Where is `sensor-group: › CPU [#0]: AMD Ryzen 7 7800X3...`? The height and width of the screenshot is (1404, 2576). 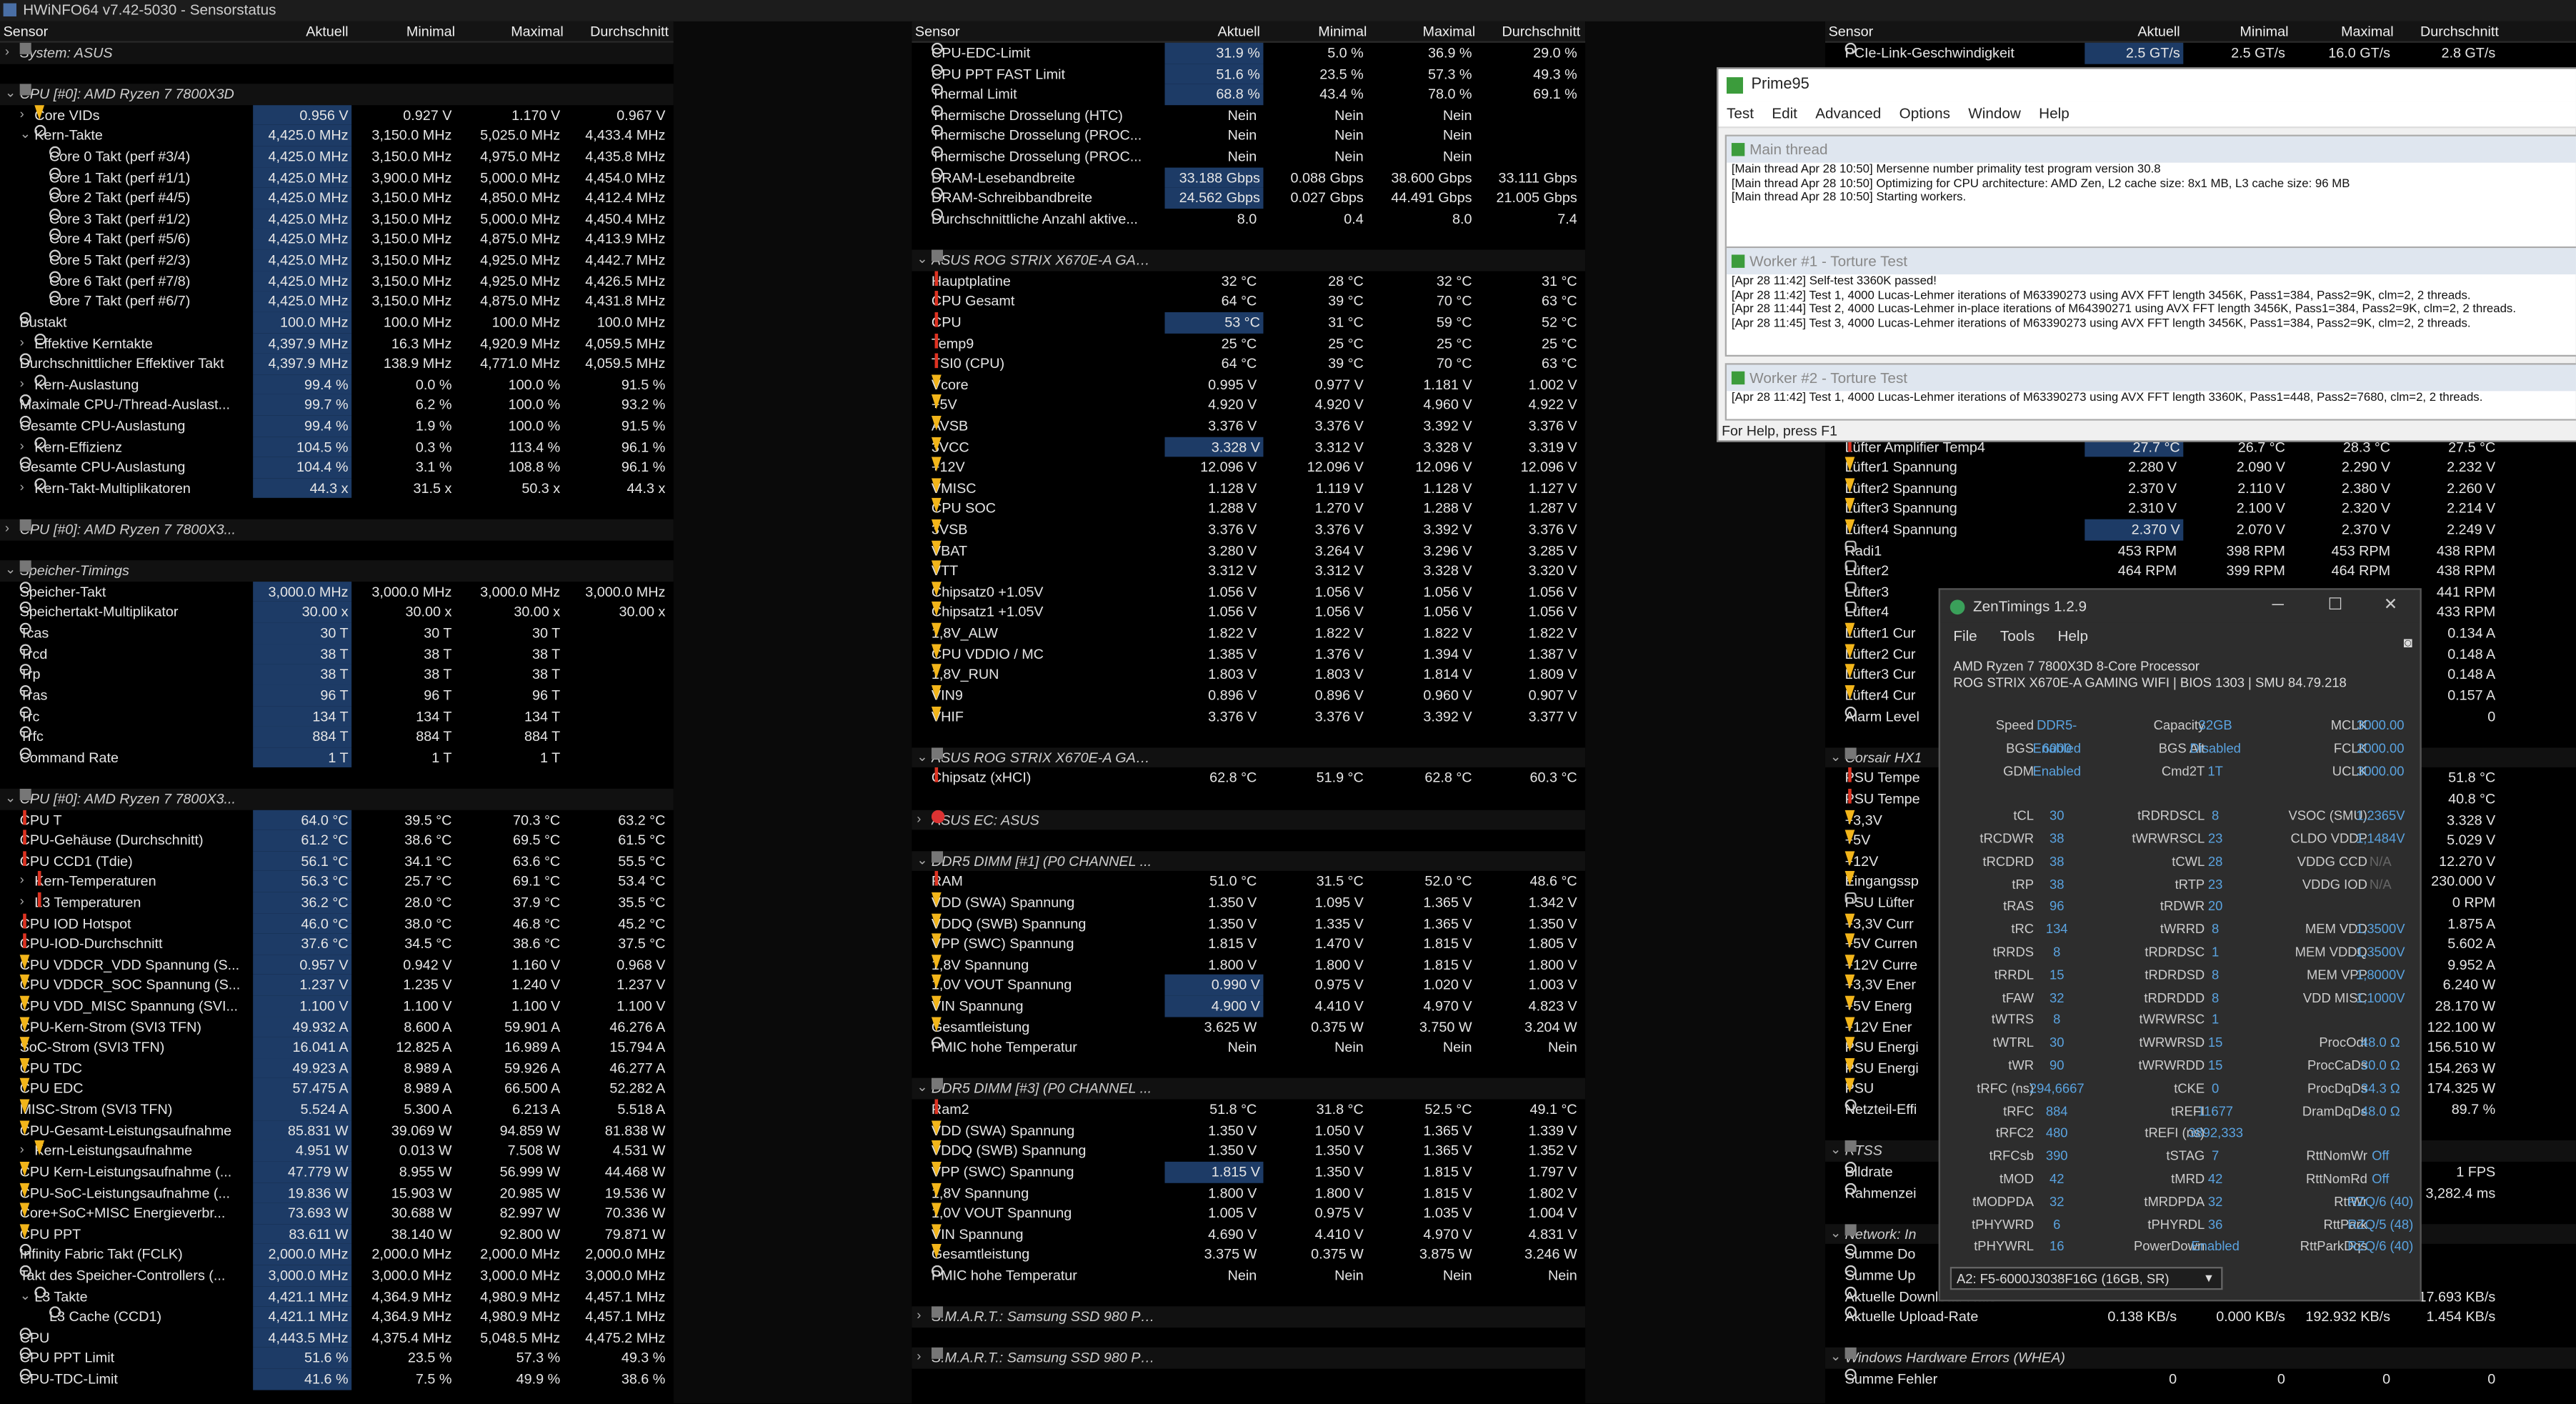
sensor-group: › CPU [#0]: AMD Ryzen 7 7800X3... is located at coordinates (337, 529).